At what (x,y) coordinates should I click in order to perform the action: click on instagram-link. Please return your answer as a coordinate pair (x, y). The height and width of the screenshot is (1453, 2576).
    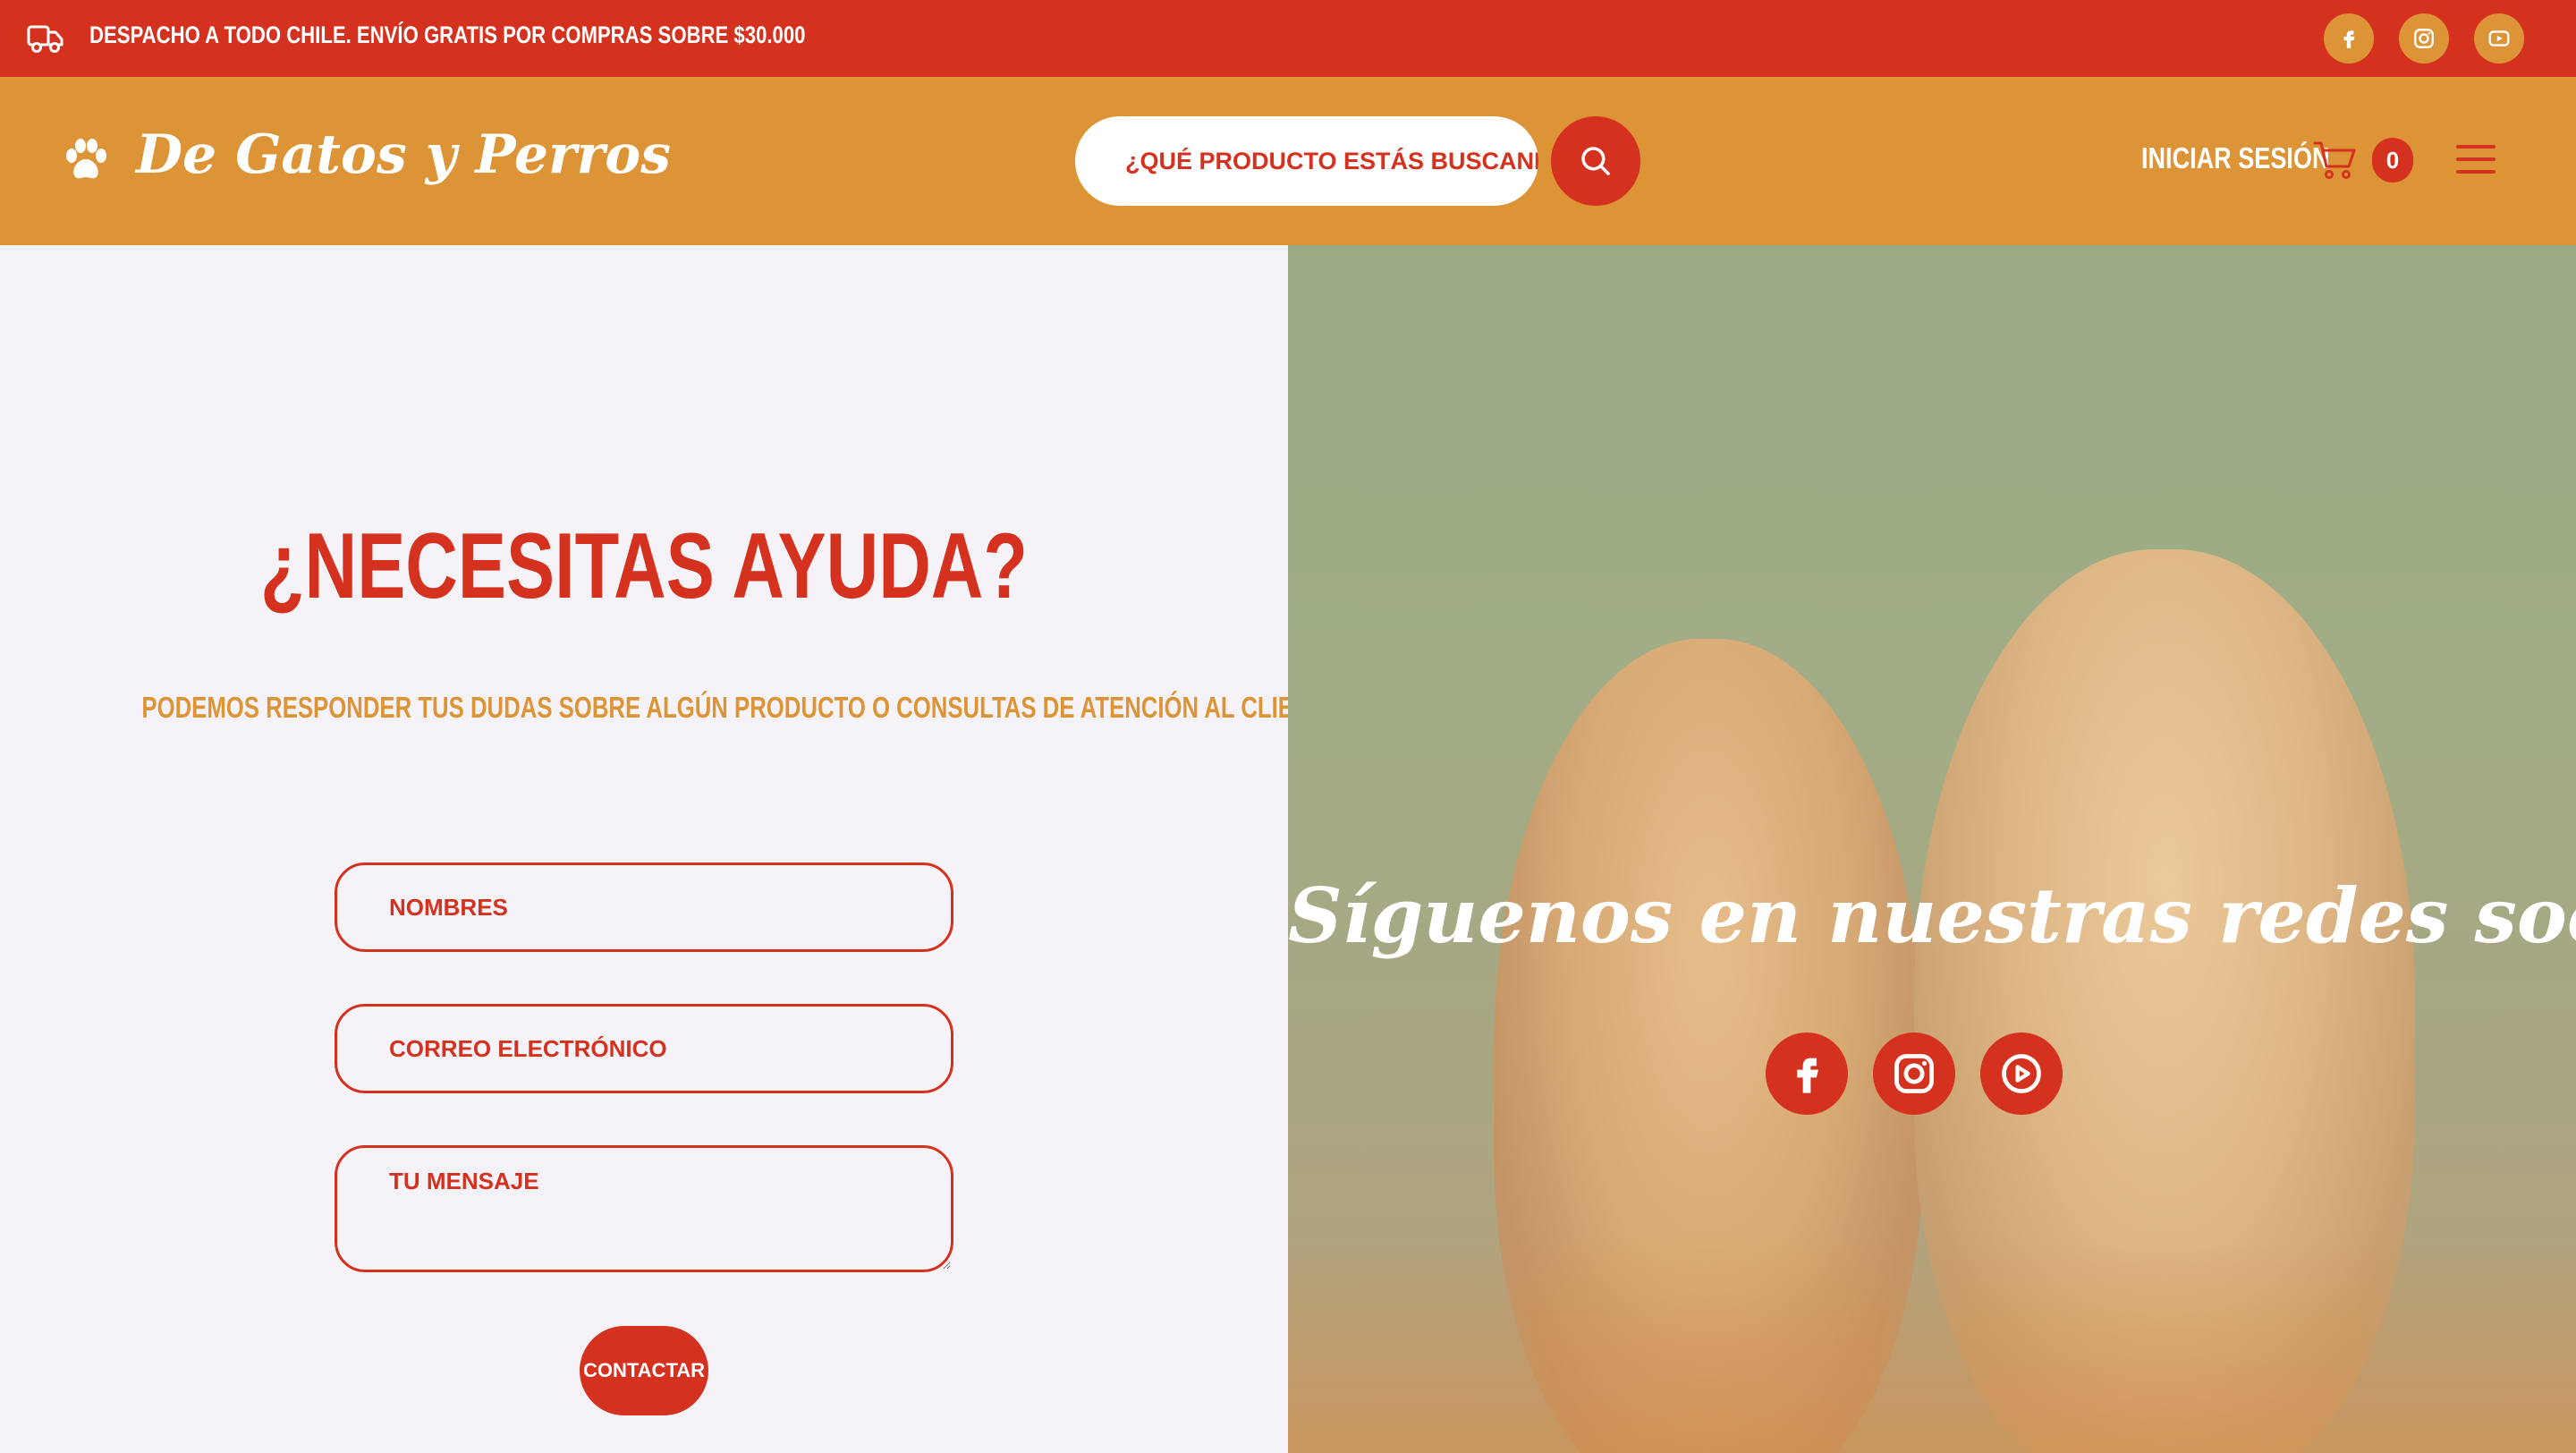
    Looking at the image, I should click on (2424, 38).